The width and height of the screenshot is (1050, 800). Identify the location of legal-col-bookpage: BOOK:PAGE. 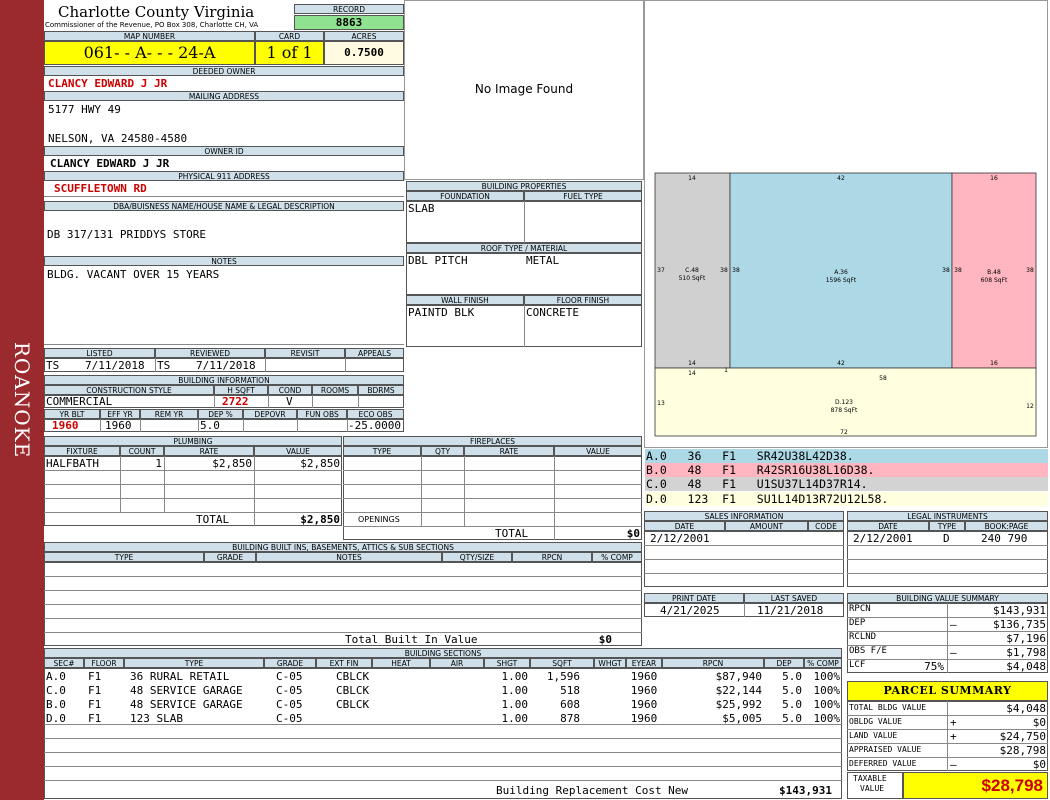
(1006, 526).